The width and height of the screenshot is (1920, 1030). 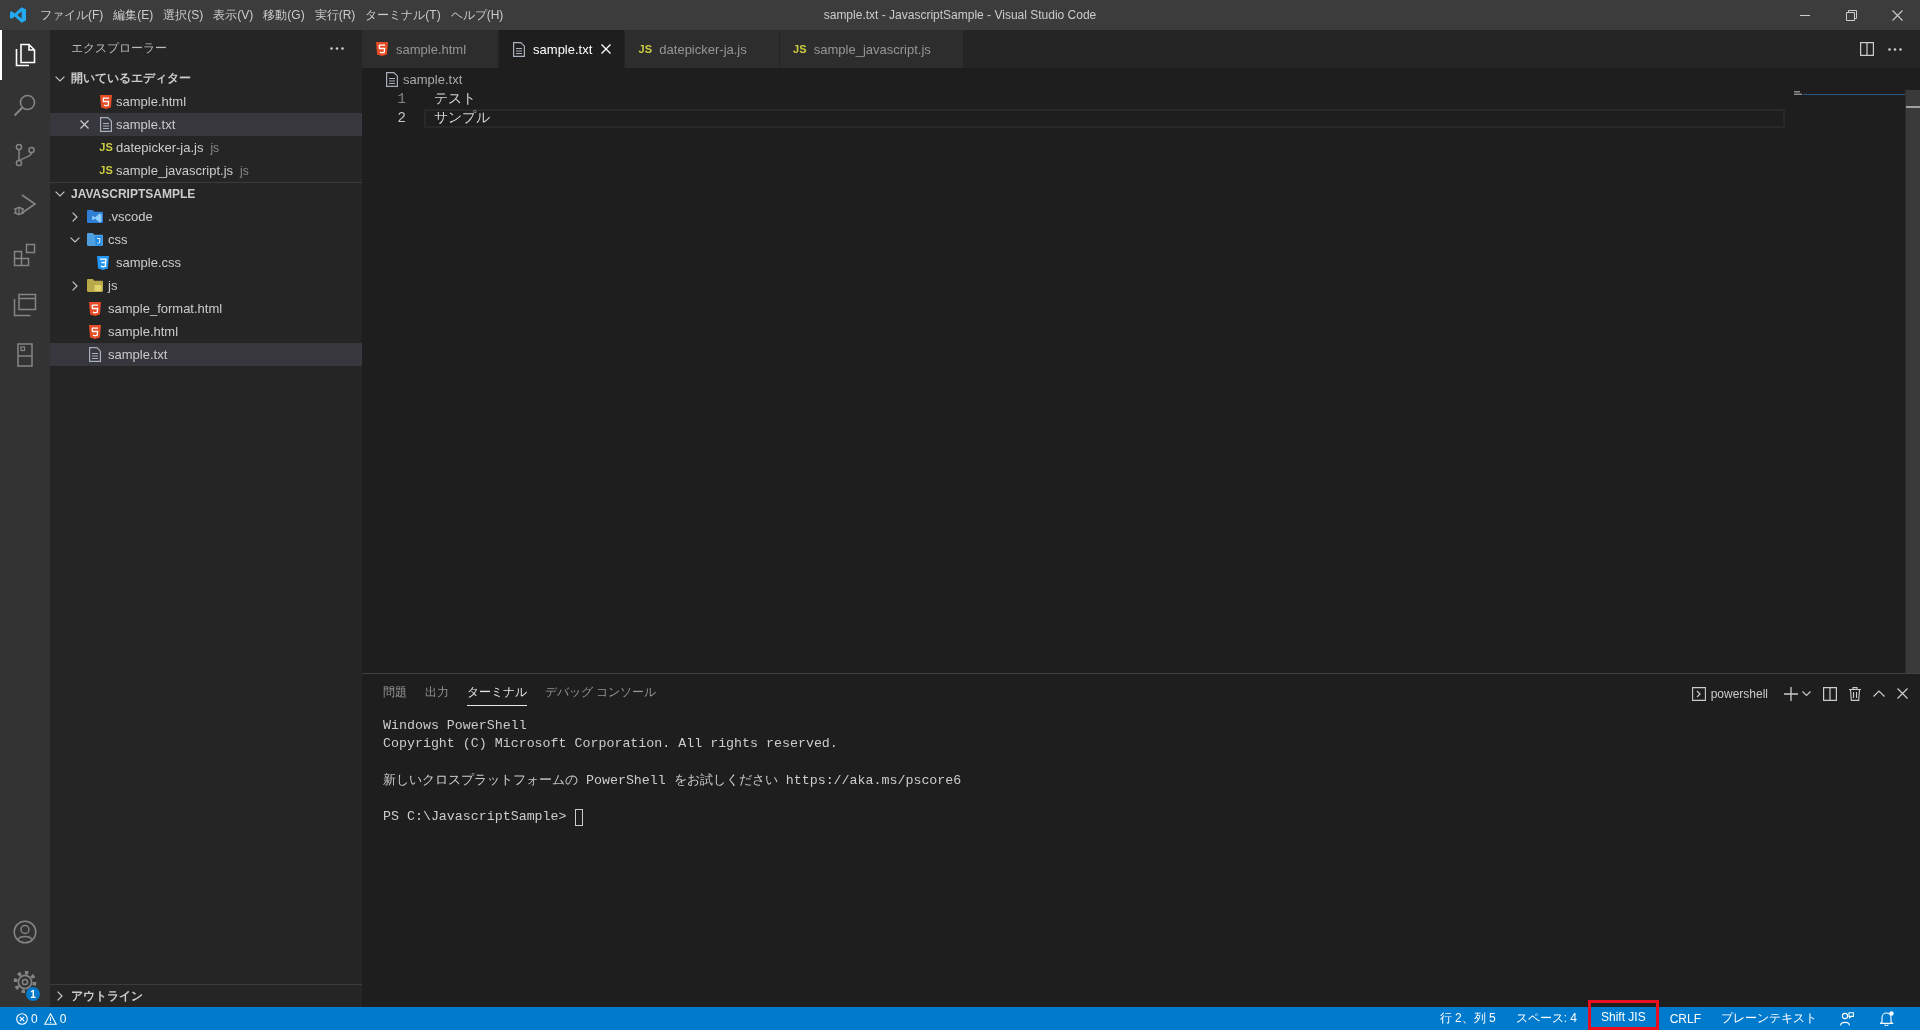 What do you see at coordinates (25, 155) in the screenshot?
I see `branch-icon` at bounding box center [25, 155].